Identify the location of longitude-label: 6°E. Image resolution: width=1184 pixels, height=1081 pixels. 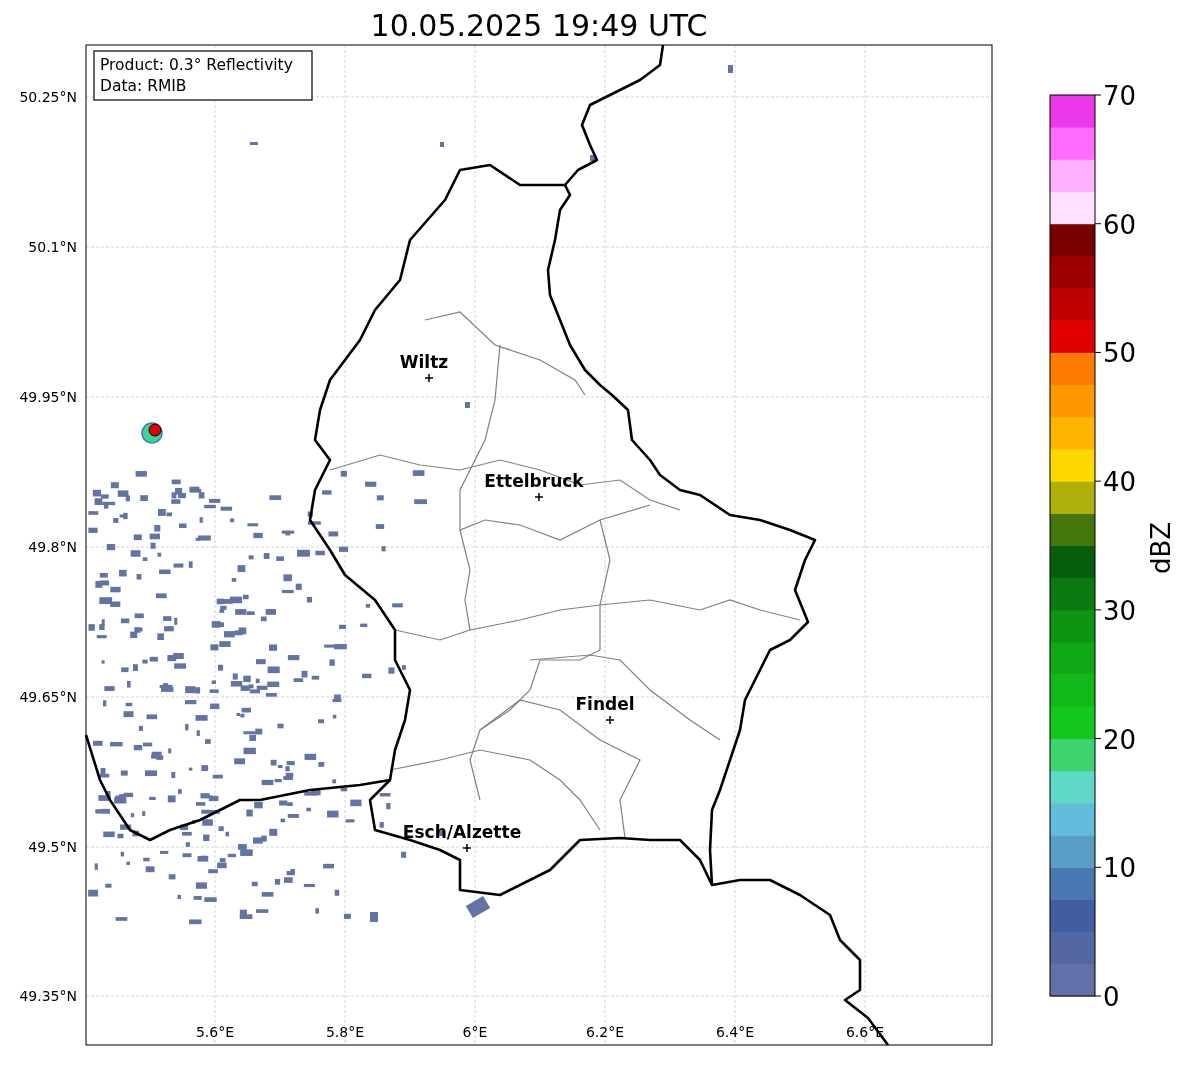
(475, 1032).